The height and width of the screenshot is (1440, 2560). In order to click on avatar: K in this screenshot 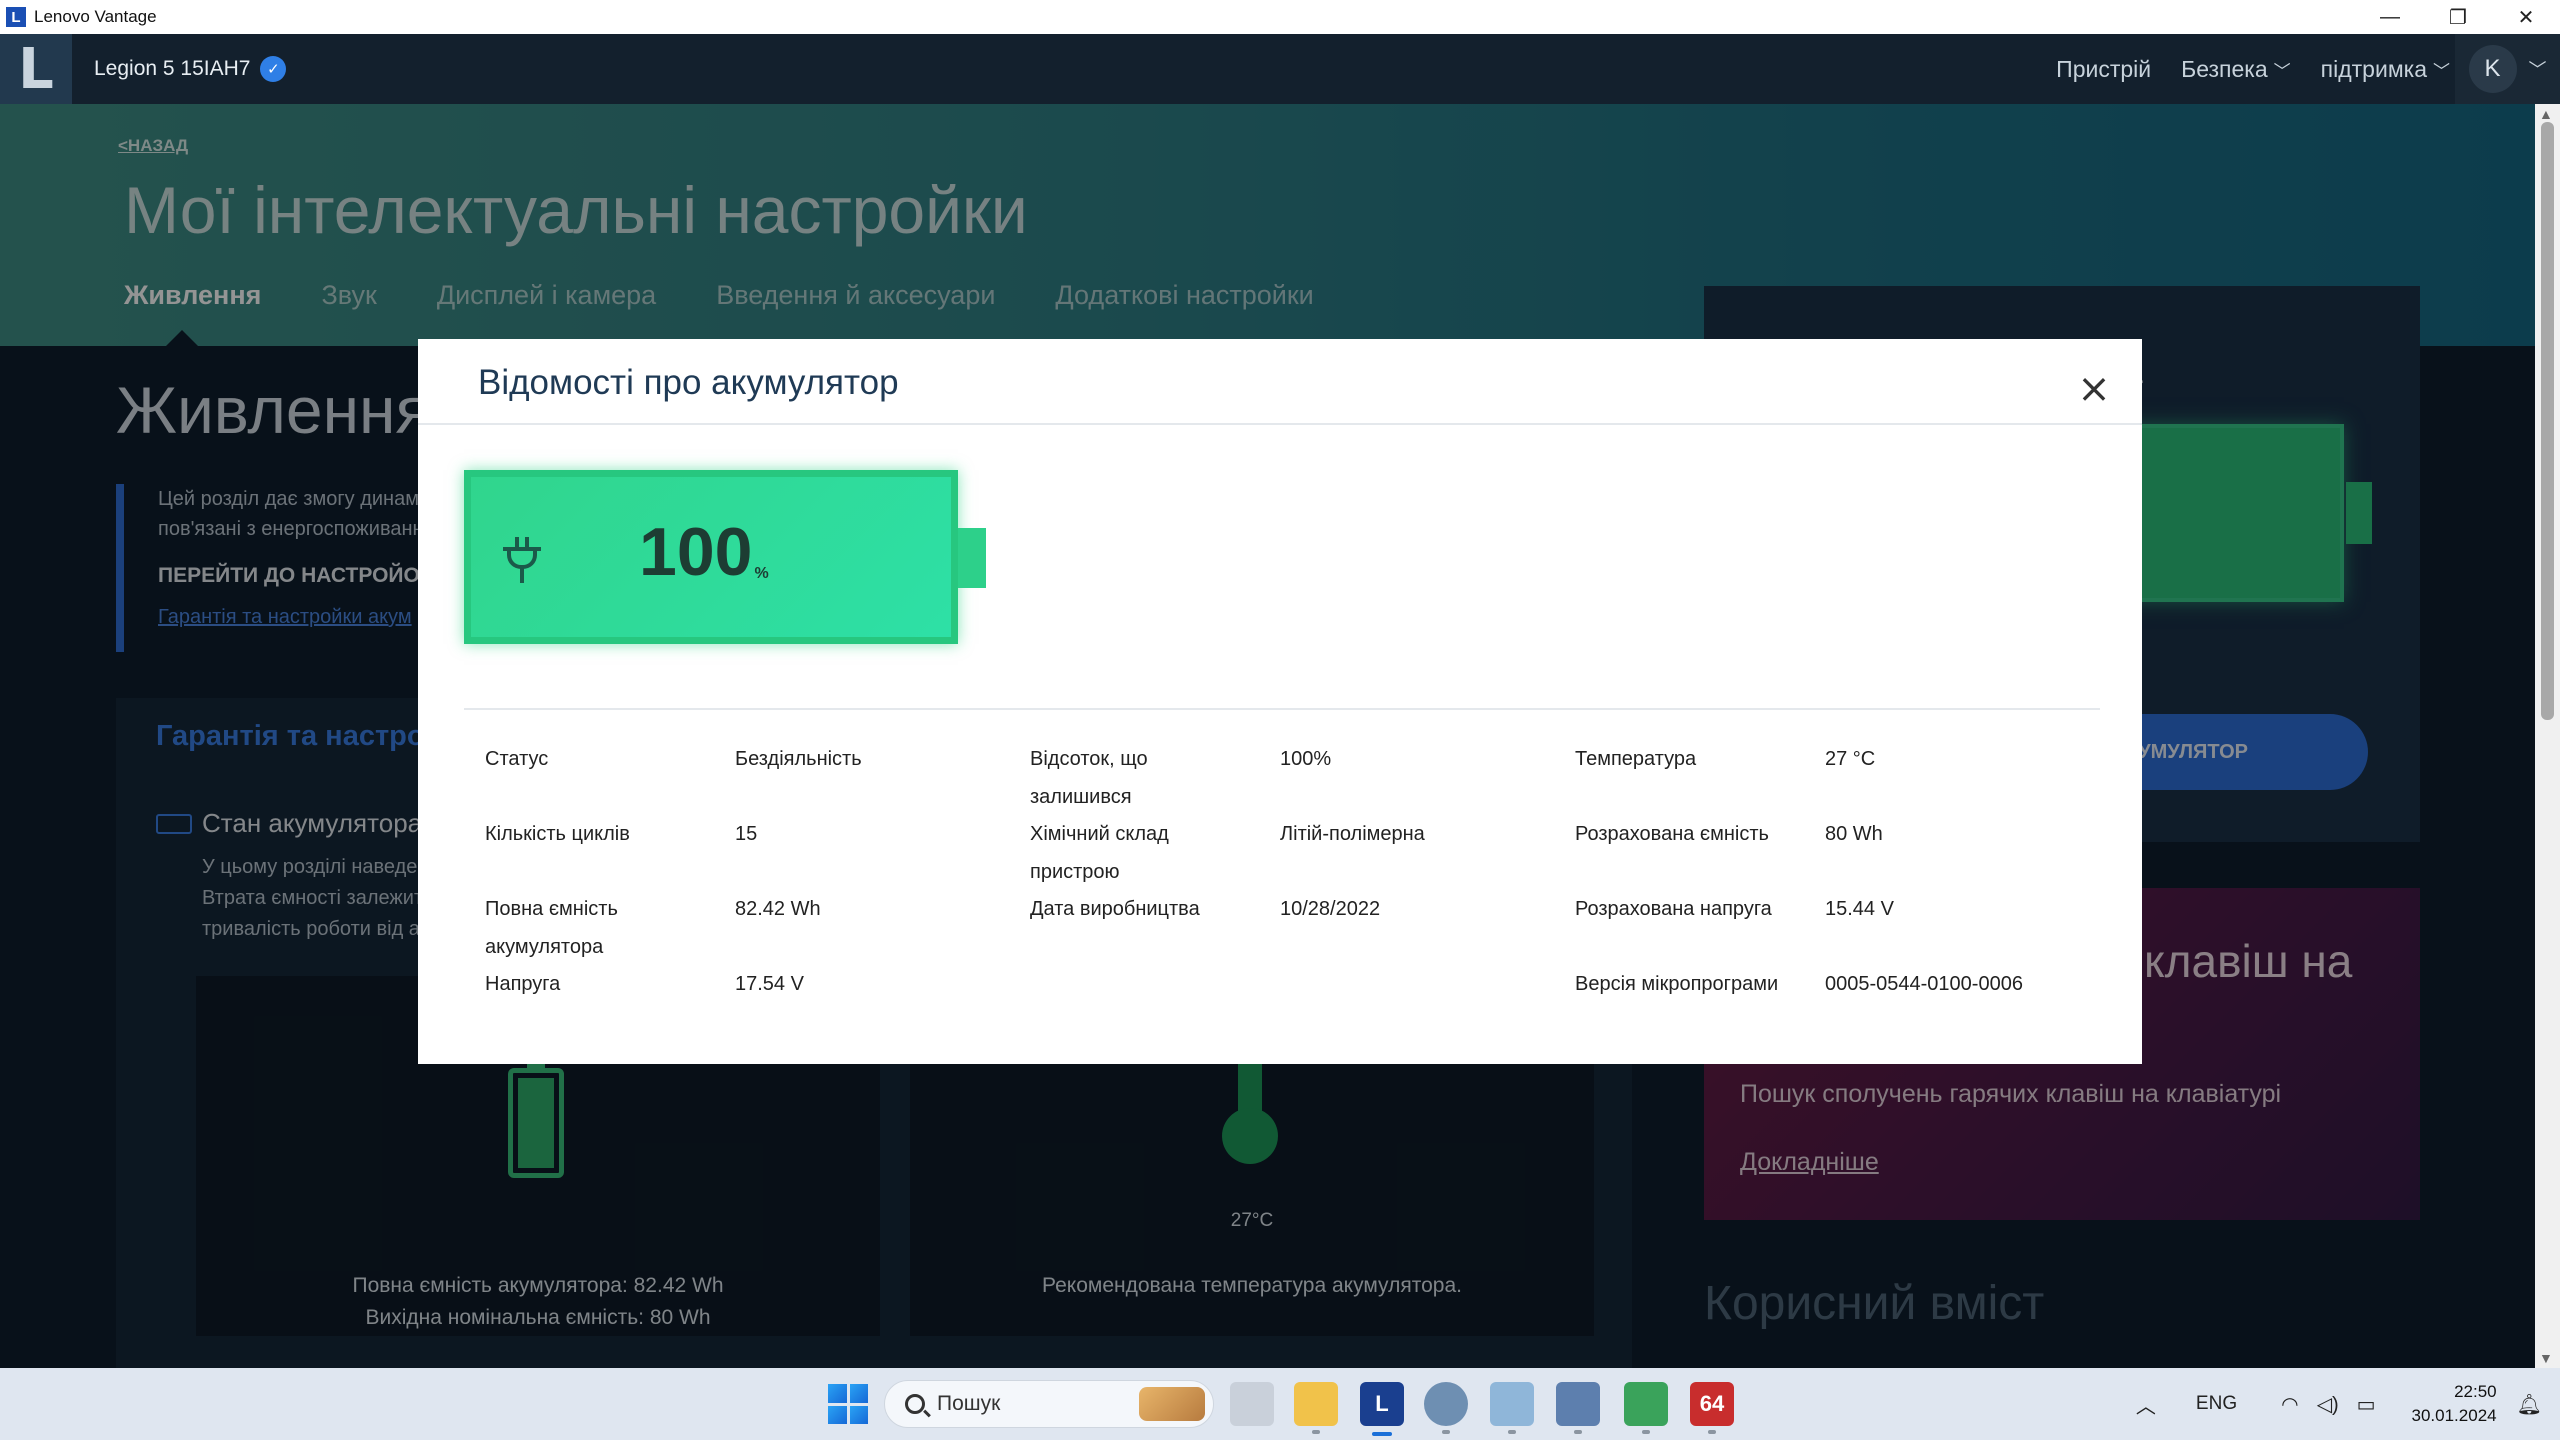, I will do `click(2492, 69)`.